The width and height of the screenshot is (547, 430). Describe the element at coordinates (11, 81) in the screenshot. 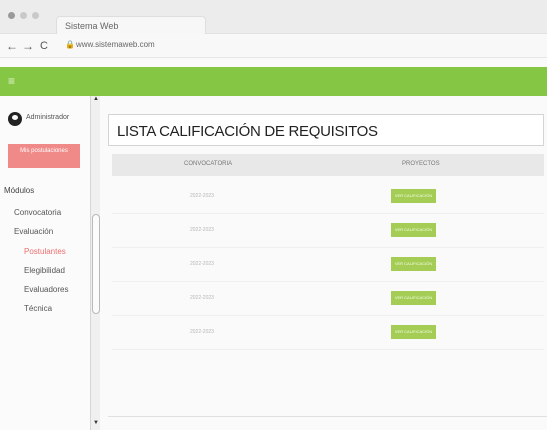

I see `hamburger-icon: ≡` at that location.